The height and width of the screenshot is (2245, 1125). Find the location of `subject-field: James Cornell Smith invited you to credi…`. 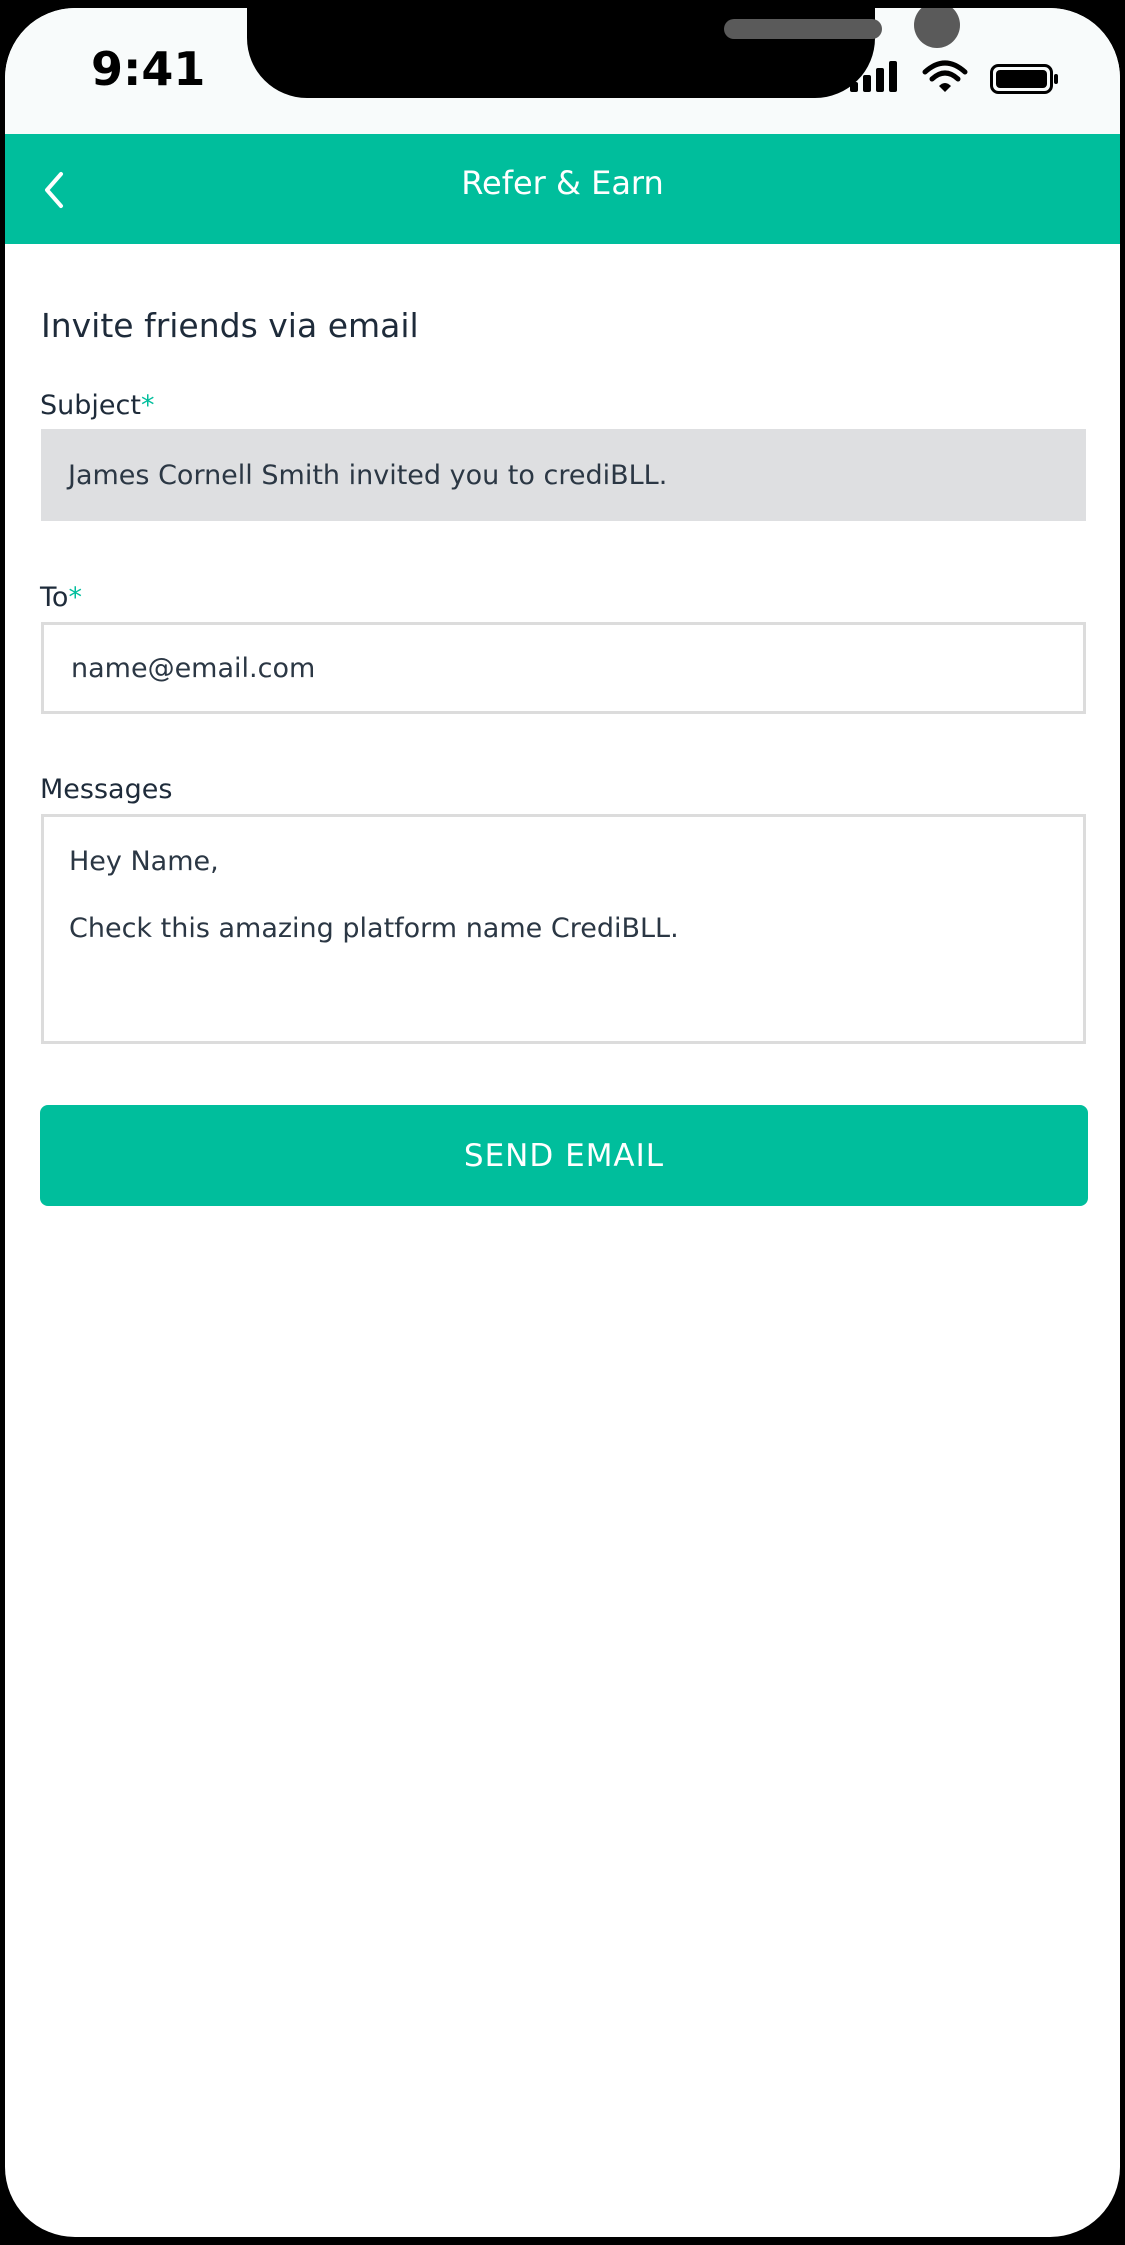

subject-field: James Cornell Smith invited you to credi… is located at coordinates (563, 475).